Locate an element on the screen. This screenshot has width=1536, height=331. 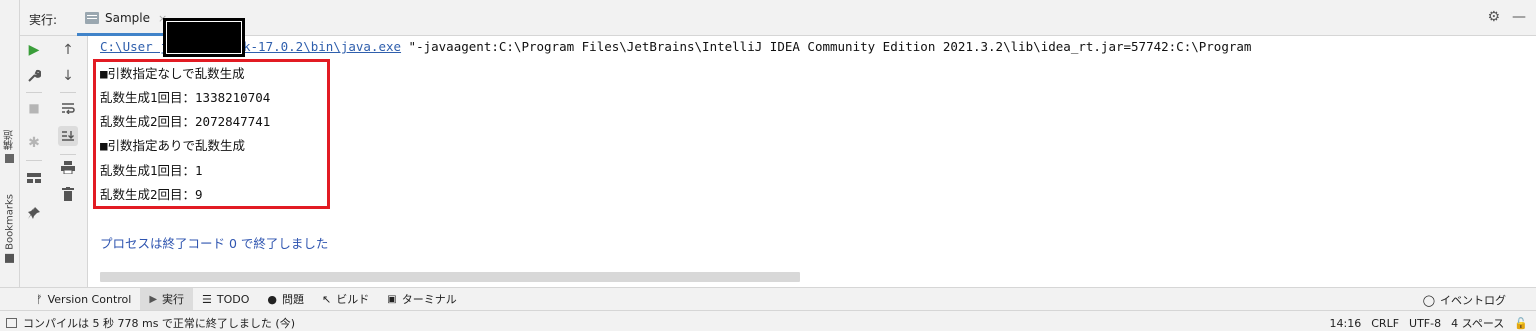
left-tool-stripe: 構造 Bookmarks is located at coordinates (10, 143).